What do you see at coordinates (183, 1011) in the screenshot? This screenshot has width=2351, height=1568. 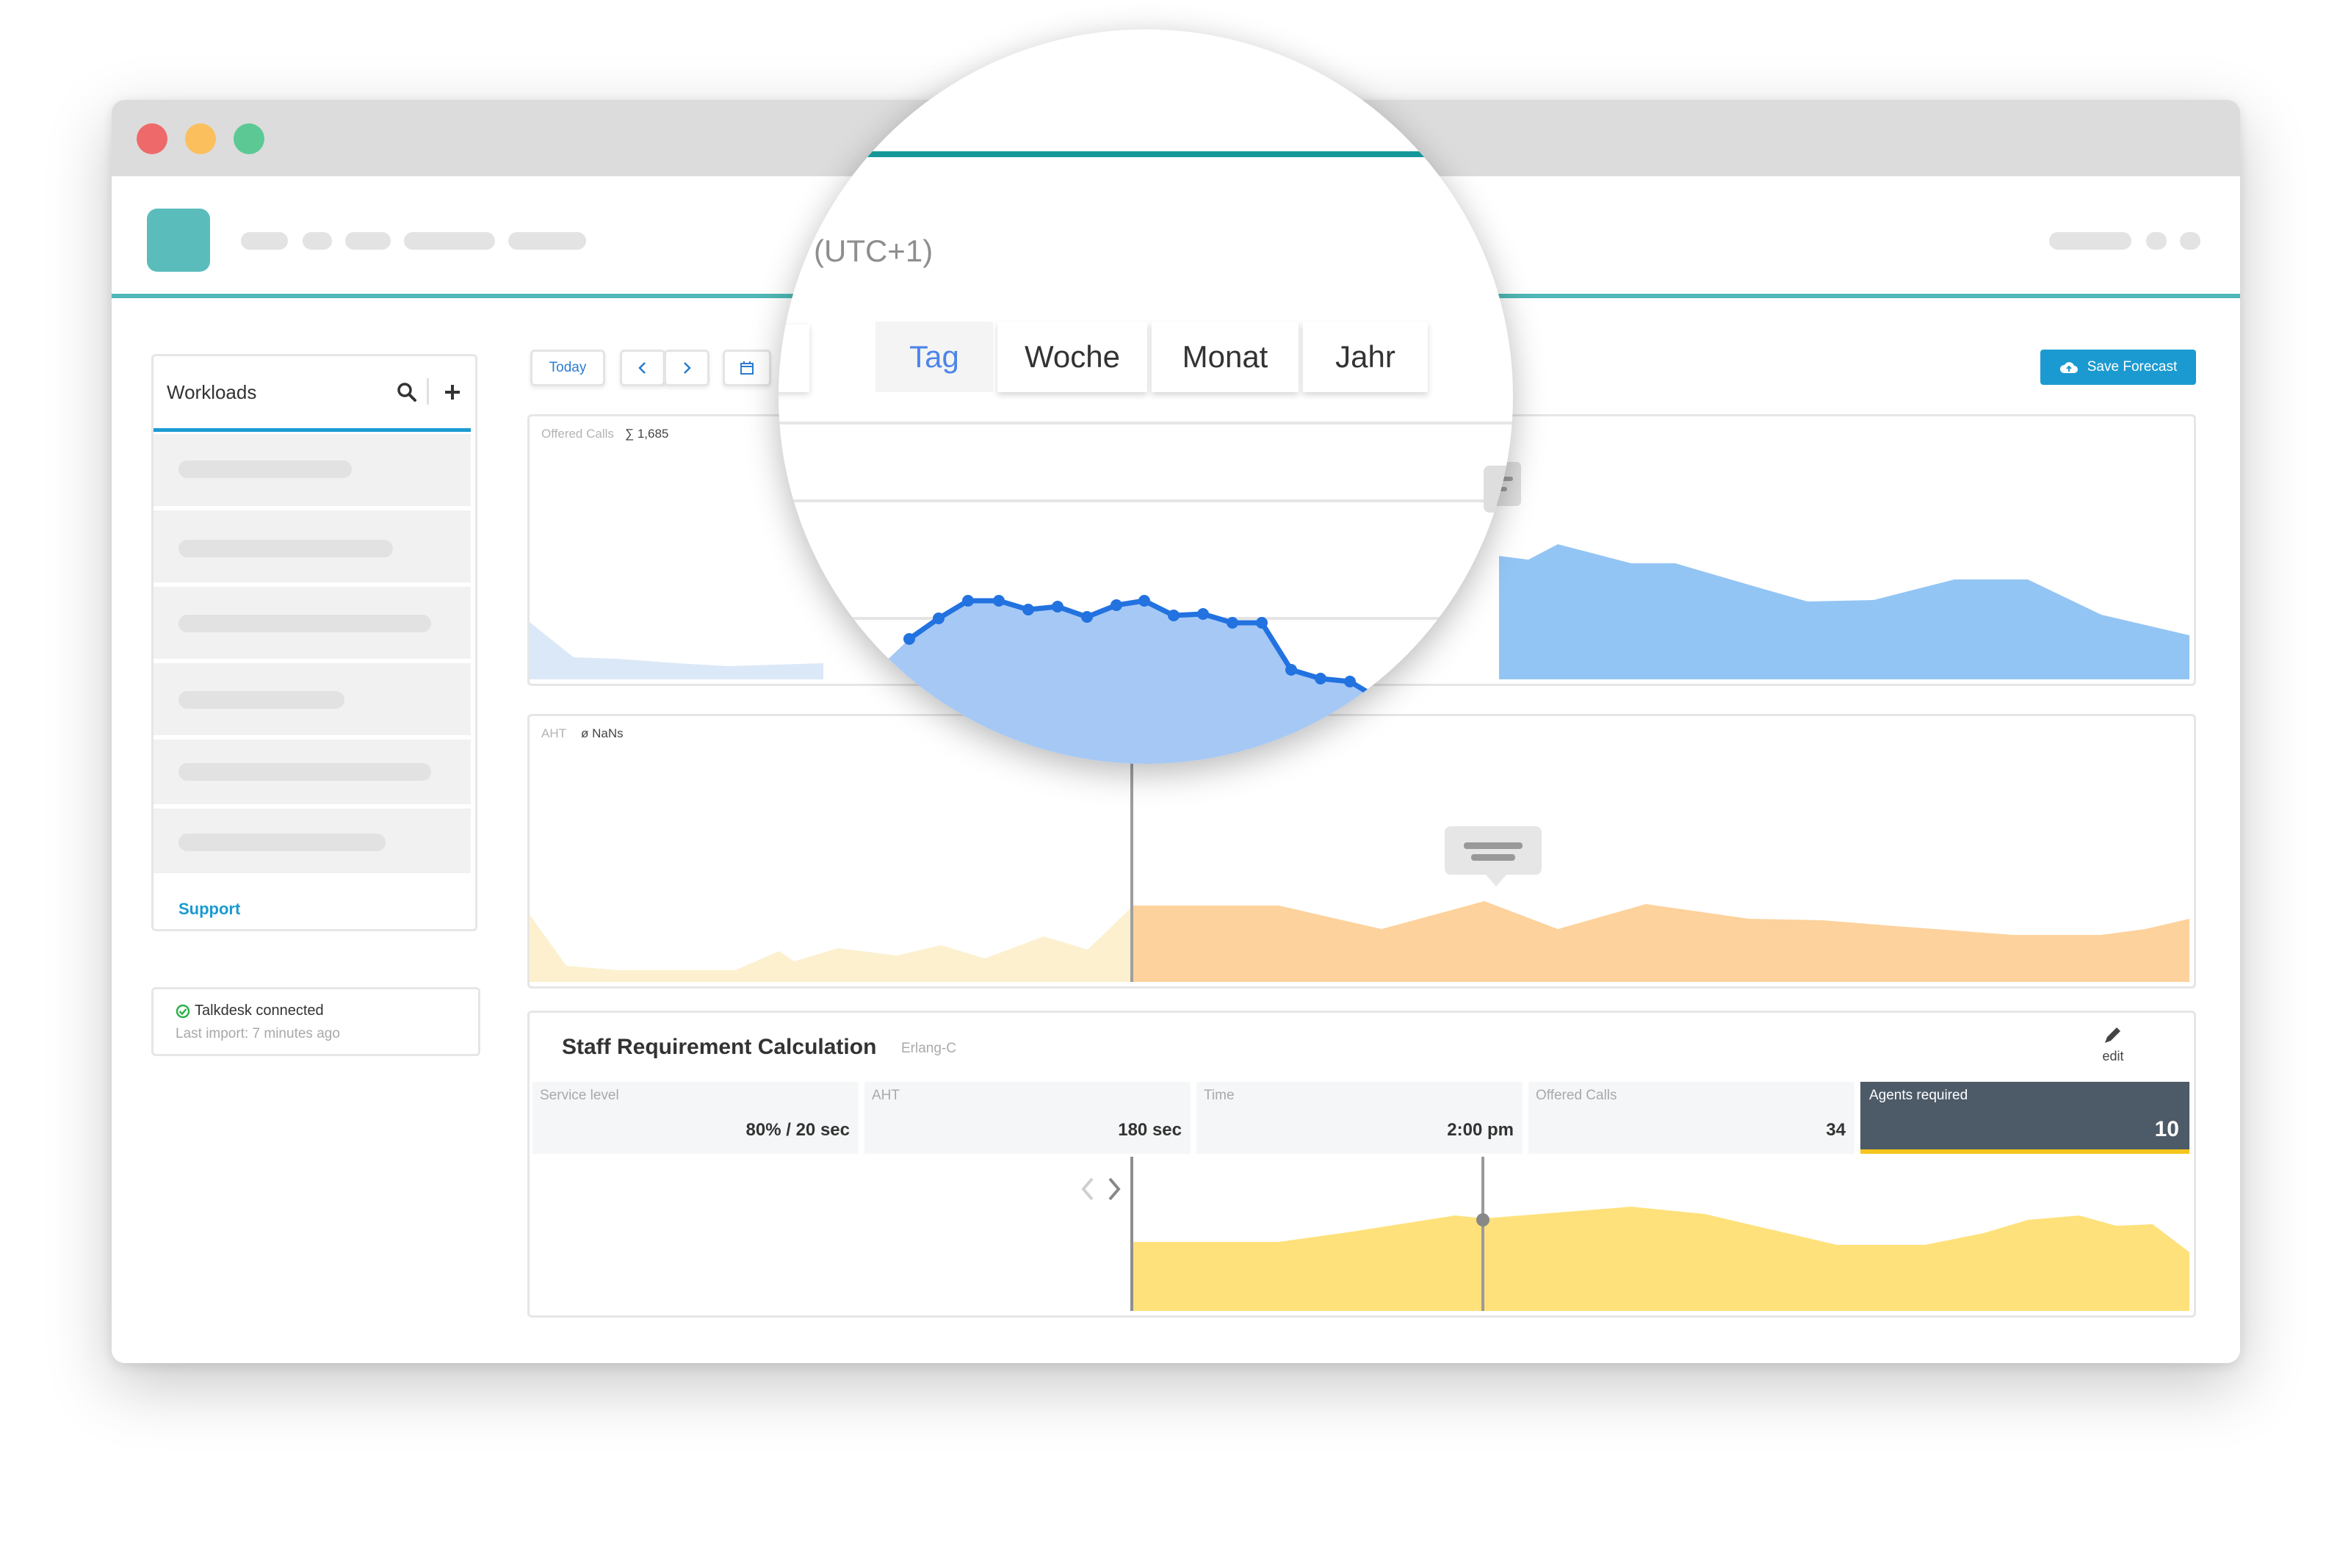 I see `check-circle-icon` at bounding box center [183, 1011].